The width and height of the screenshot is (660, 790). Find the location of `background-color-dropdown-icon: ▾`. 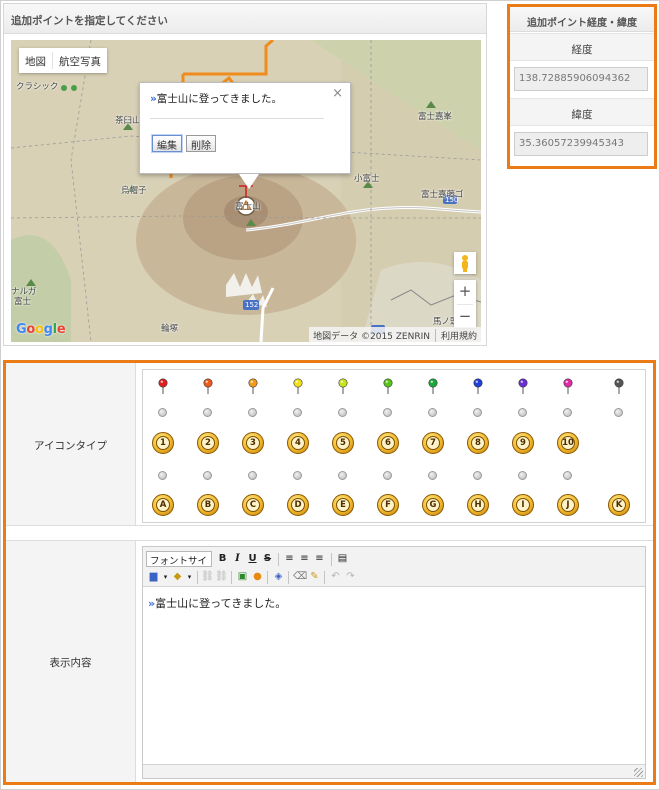

background-color-dropdown-icon: ▾ is located at coordinates (189, 577).